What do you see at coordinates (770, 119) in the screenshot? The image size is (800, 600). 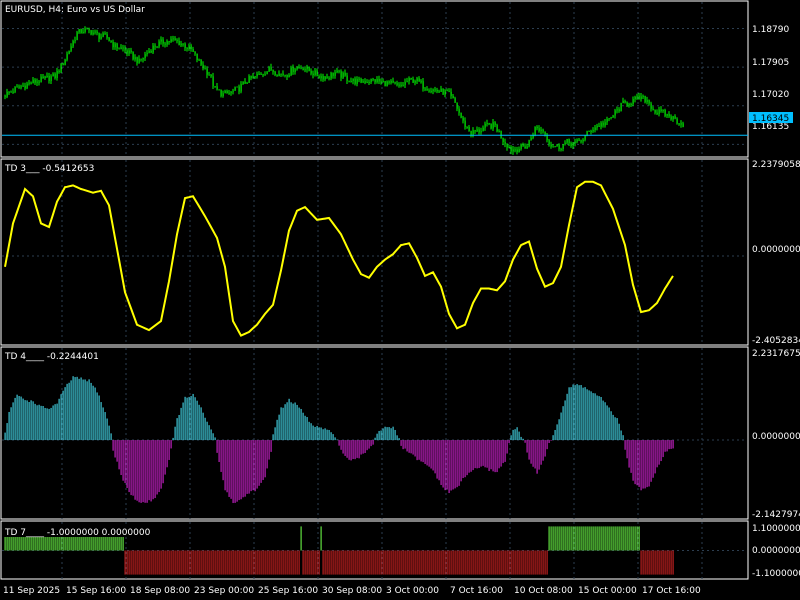 I see `current-price-label: 1.16345` at bounding box center [770, 119].